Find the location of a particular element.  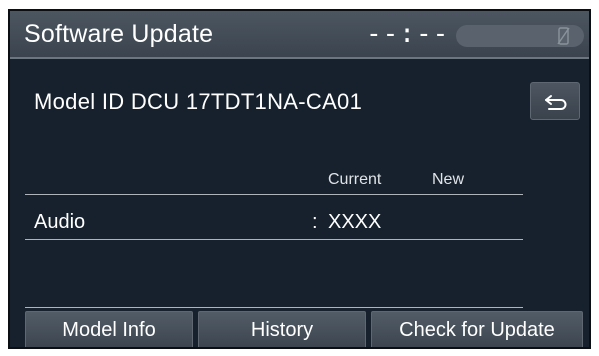

title-bar: Software Update --:-- is located at coordinates (299, 35).